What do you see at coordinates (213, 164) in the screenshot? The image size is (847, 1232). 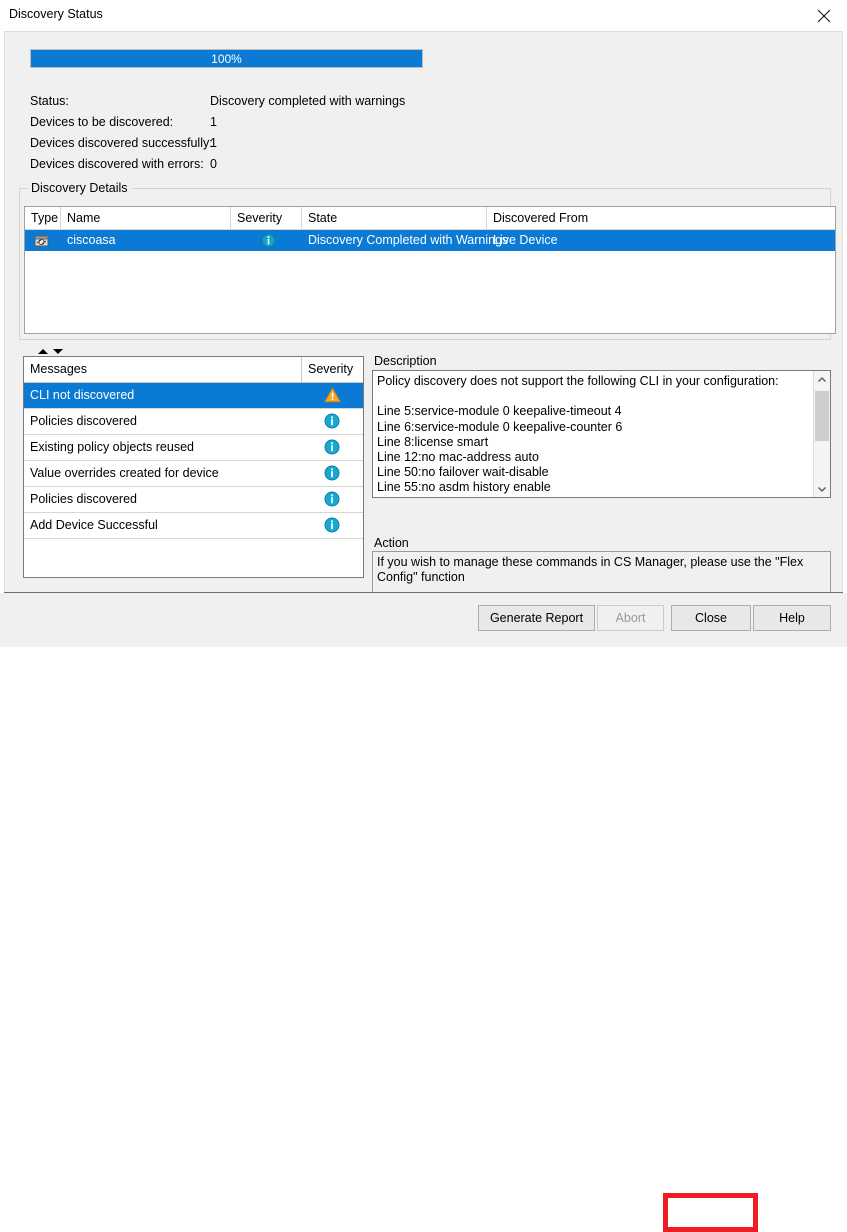 I see `summary-value-errors: 0` at bounding box center [213, 164].